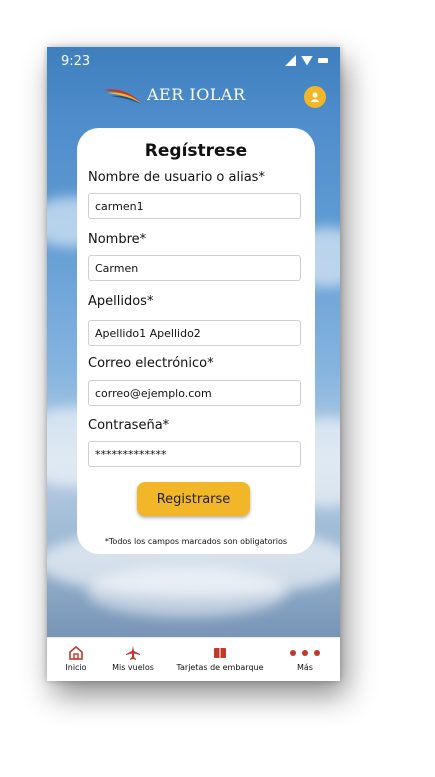 This screenshot has width=435, height=777. I want to click on nav-item-inicio: Inicio, so click(76, 658).